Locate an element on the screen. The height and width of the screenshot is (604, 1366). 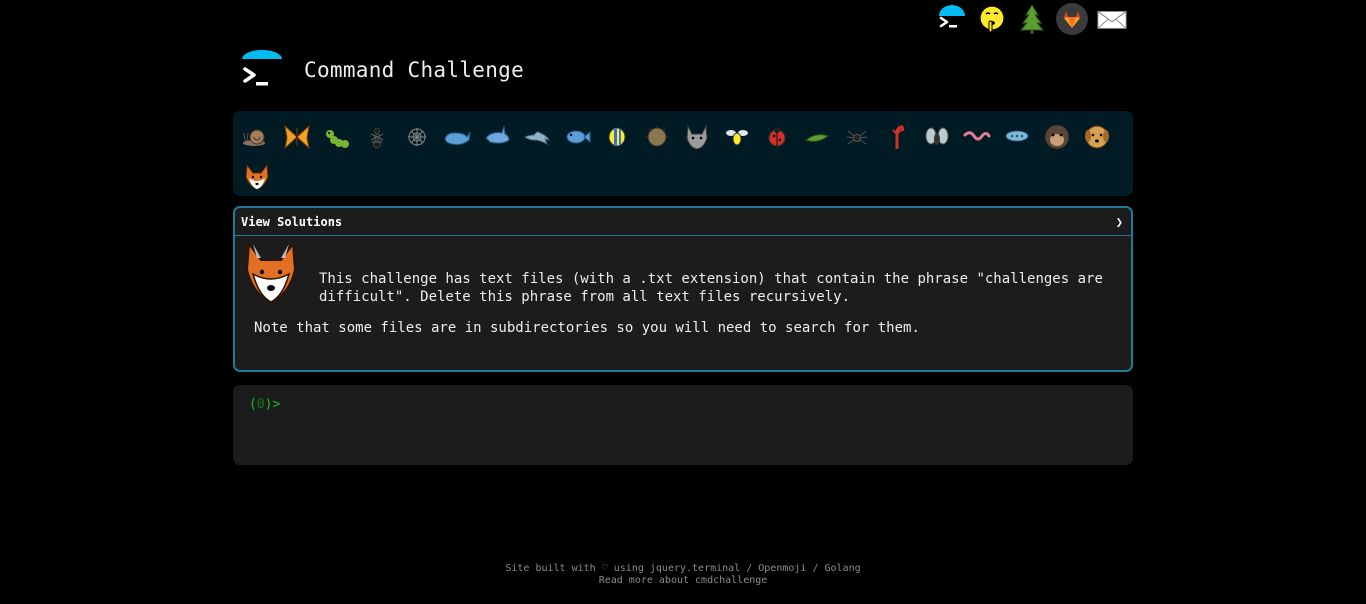
tree-icon is located at coordinates (1032, 19).